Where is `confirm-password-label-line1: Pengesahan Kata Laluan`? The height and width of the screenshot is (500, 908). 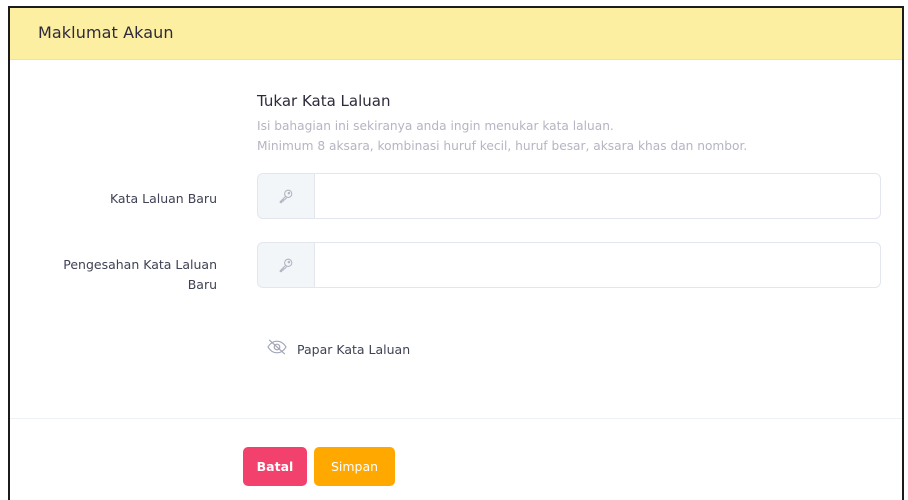 confirm-password-label-line1: Pengesahan Kata Laluan is located at coordinates (140, 264).